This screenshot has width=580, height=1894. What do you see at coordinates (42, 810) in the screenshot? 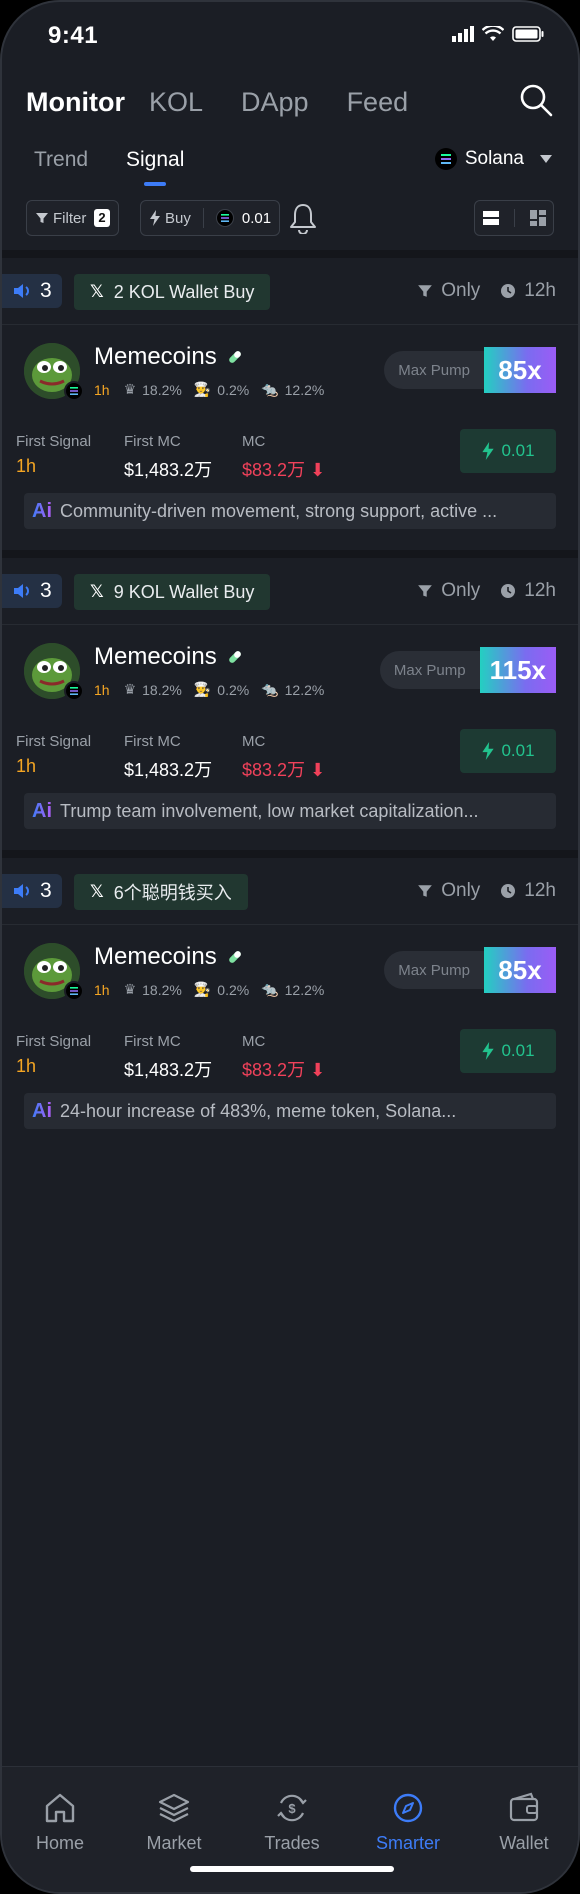
I see `ai-icon: Ai` at bounding box center [42, 810].